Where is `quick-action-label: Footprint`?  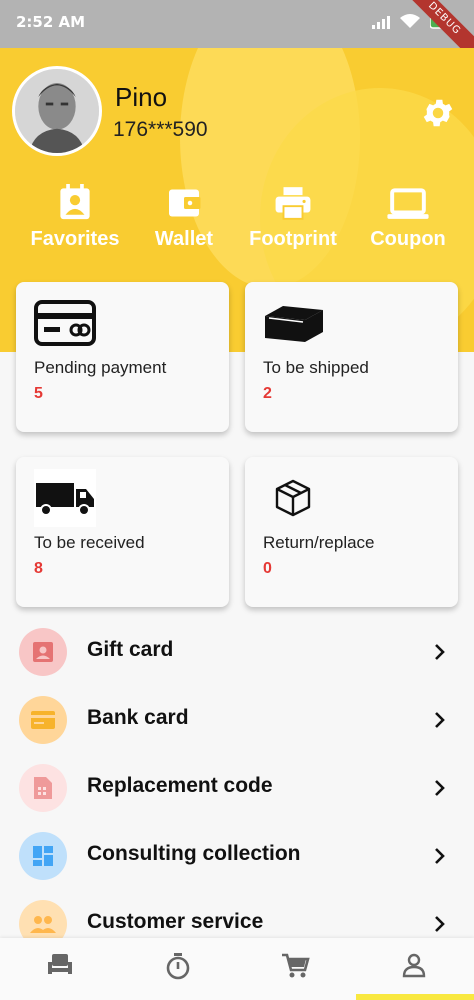 quick-action-label: Footprint is located at coordinates (293, 239).